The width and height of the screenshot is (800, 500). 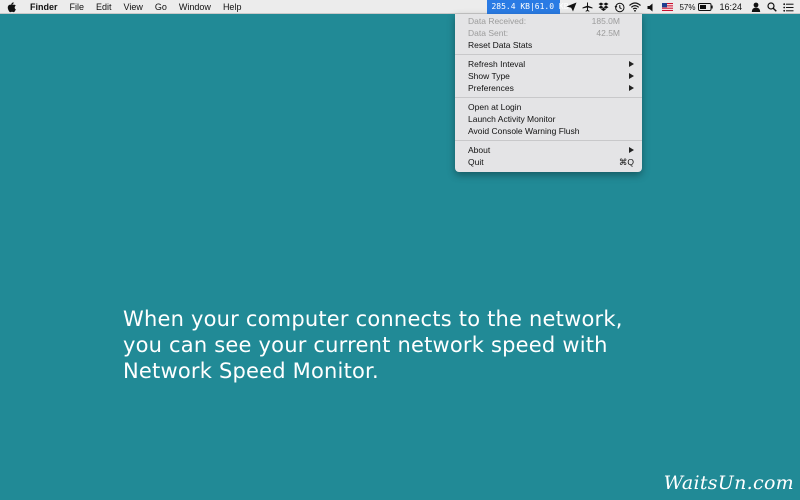 What do you see at coordinates (571, 7) in the screenshot?
I see `send-icon` at bounding box center [571, 7].